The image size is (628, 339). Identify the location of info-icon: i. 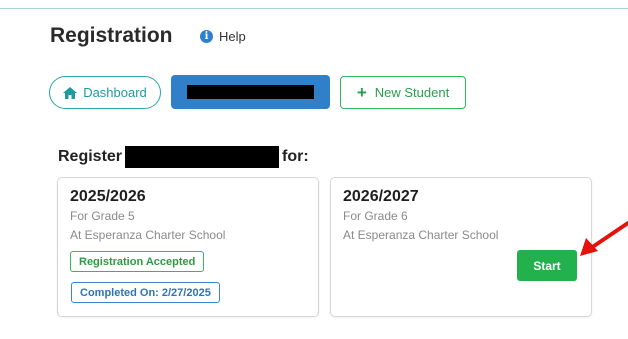
(206, 36).